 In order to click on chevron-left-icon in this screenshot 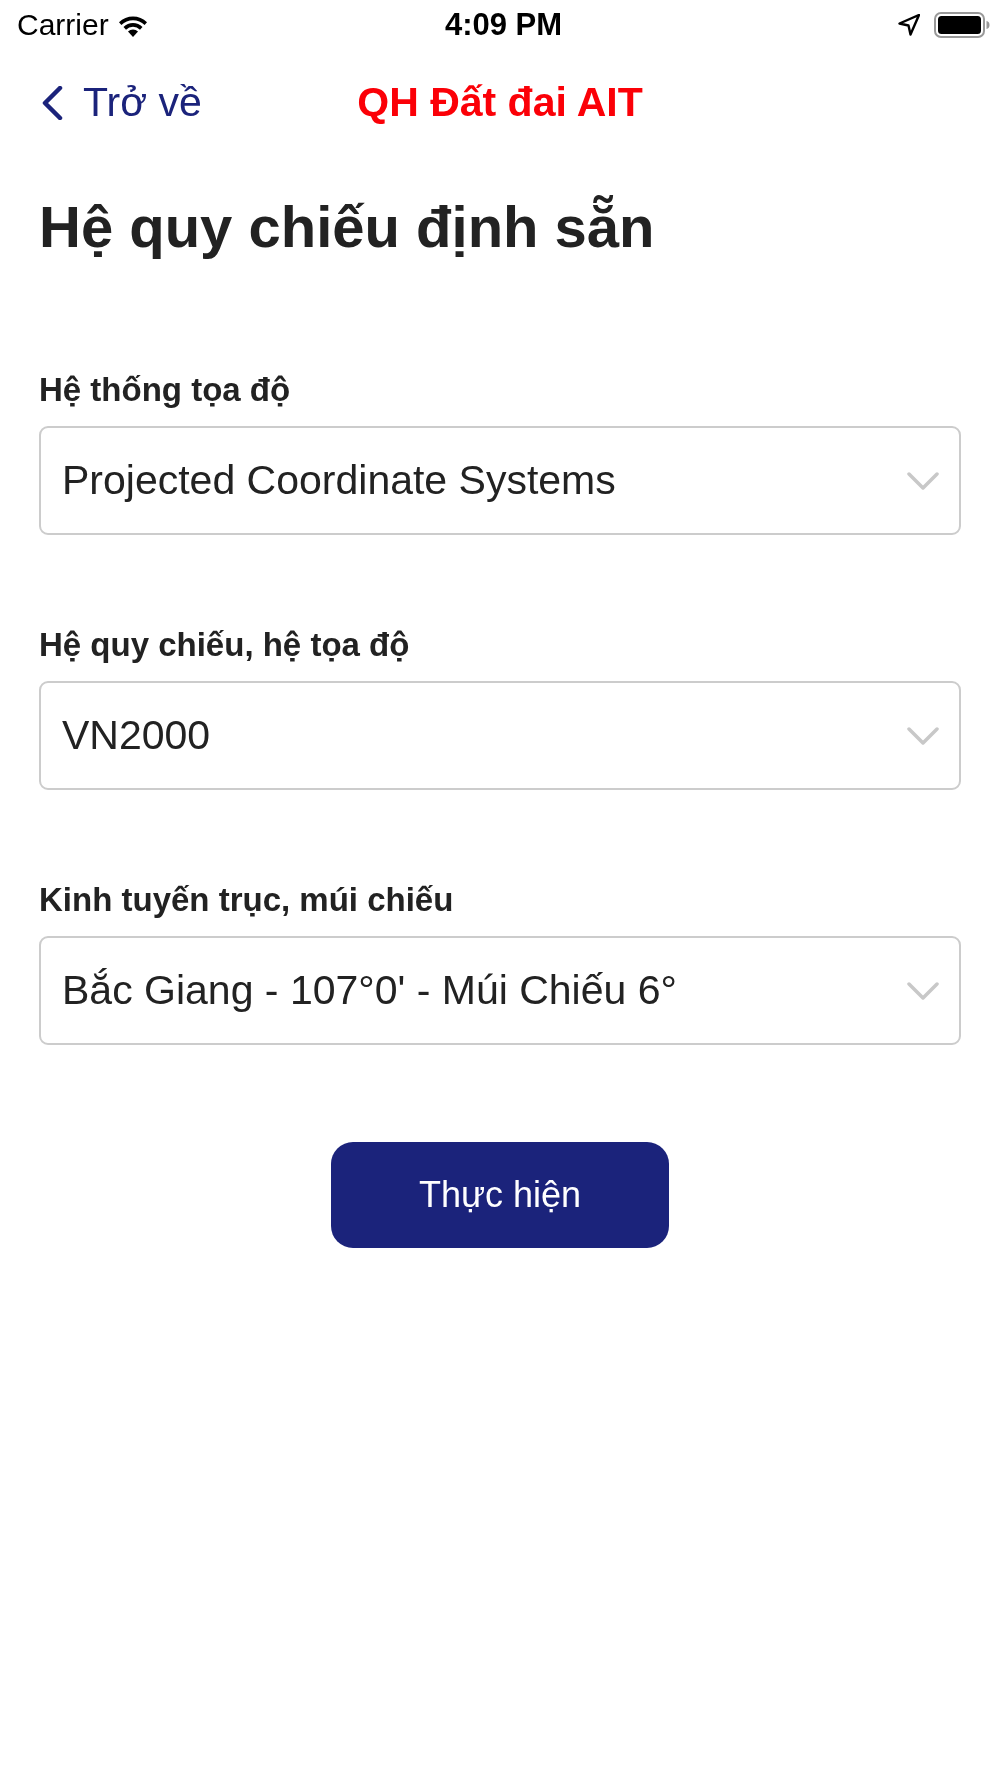, I will do `click(52, 102)`.